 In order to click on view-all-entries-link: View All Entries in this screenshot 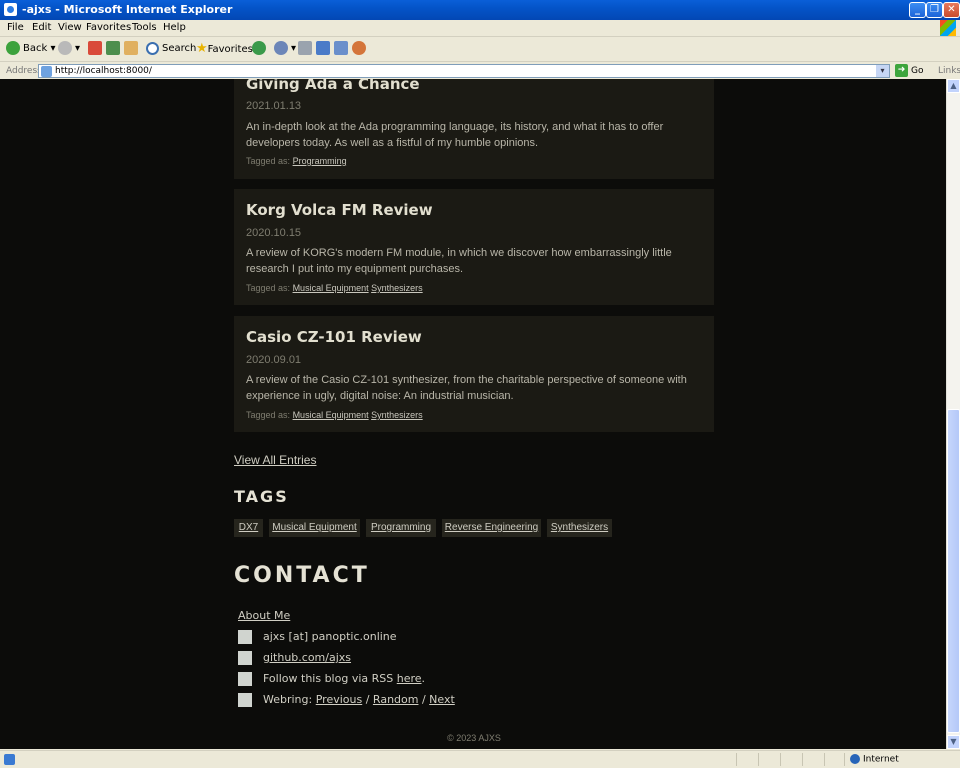, I will do `click(275, 460)`.